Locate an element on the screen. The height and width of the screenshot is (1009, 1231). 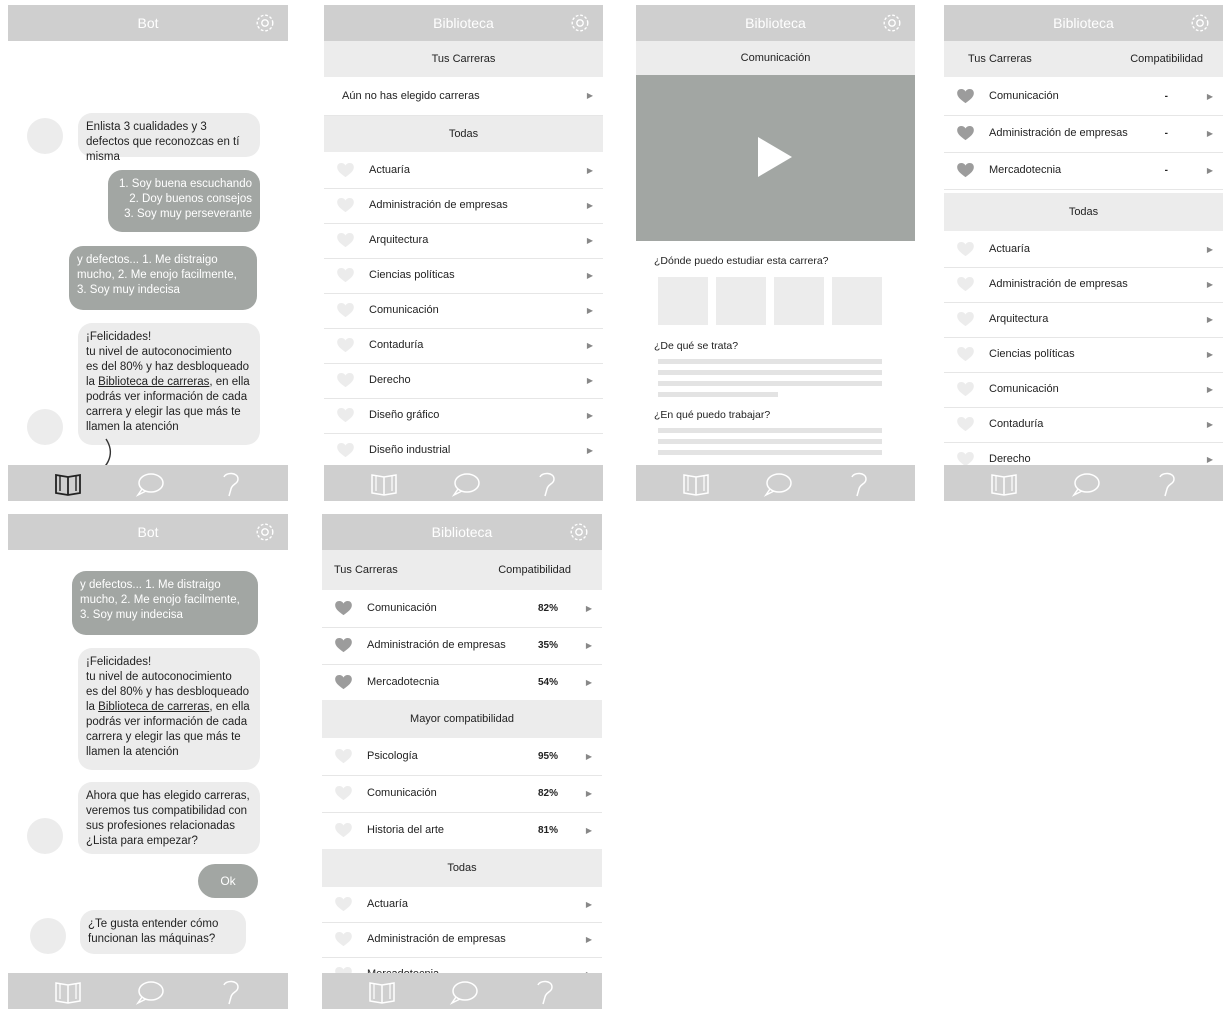
career-row: Diseño gráfico ▶ is located at coordinates (463, 416).